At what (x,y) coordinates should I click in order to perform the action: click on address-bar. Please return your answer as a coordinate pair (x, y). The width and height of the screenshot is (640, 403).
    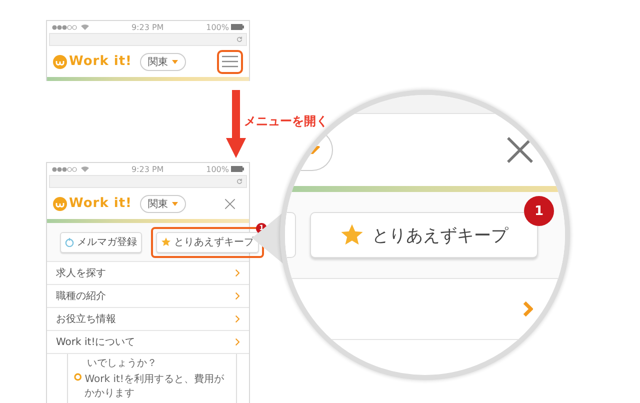
    Looking at the image, I should click on (148, 181).